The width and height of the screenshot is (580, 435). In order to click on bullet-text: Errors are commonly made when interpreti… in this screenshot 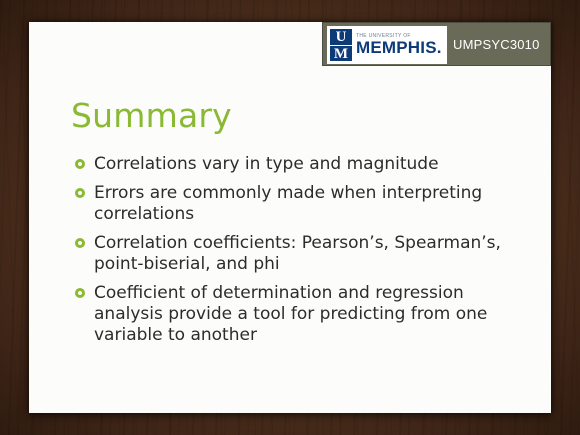, I will do `click(288, 203)`.